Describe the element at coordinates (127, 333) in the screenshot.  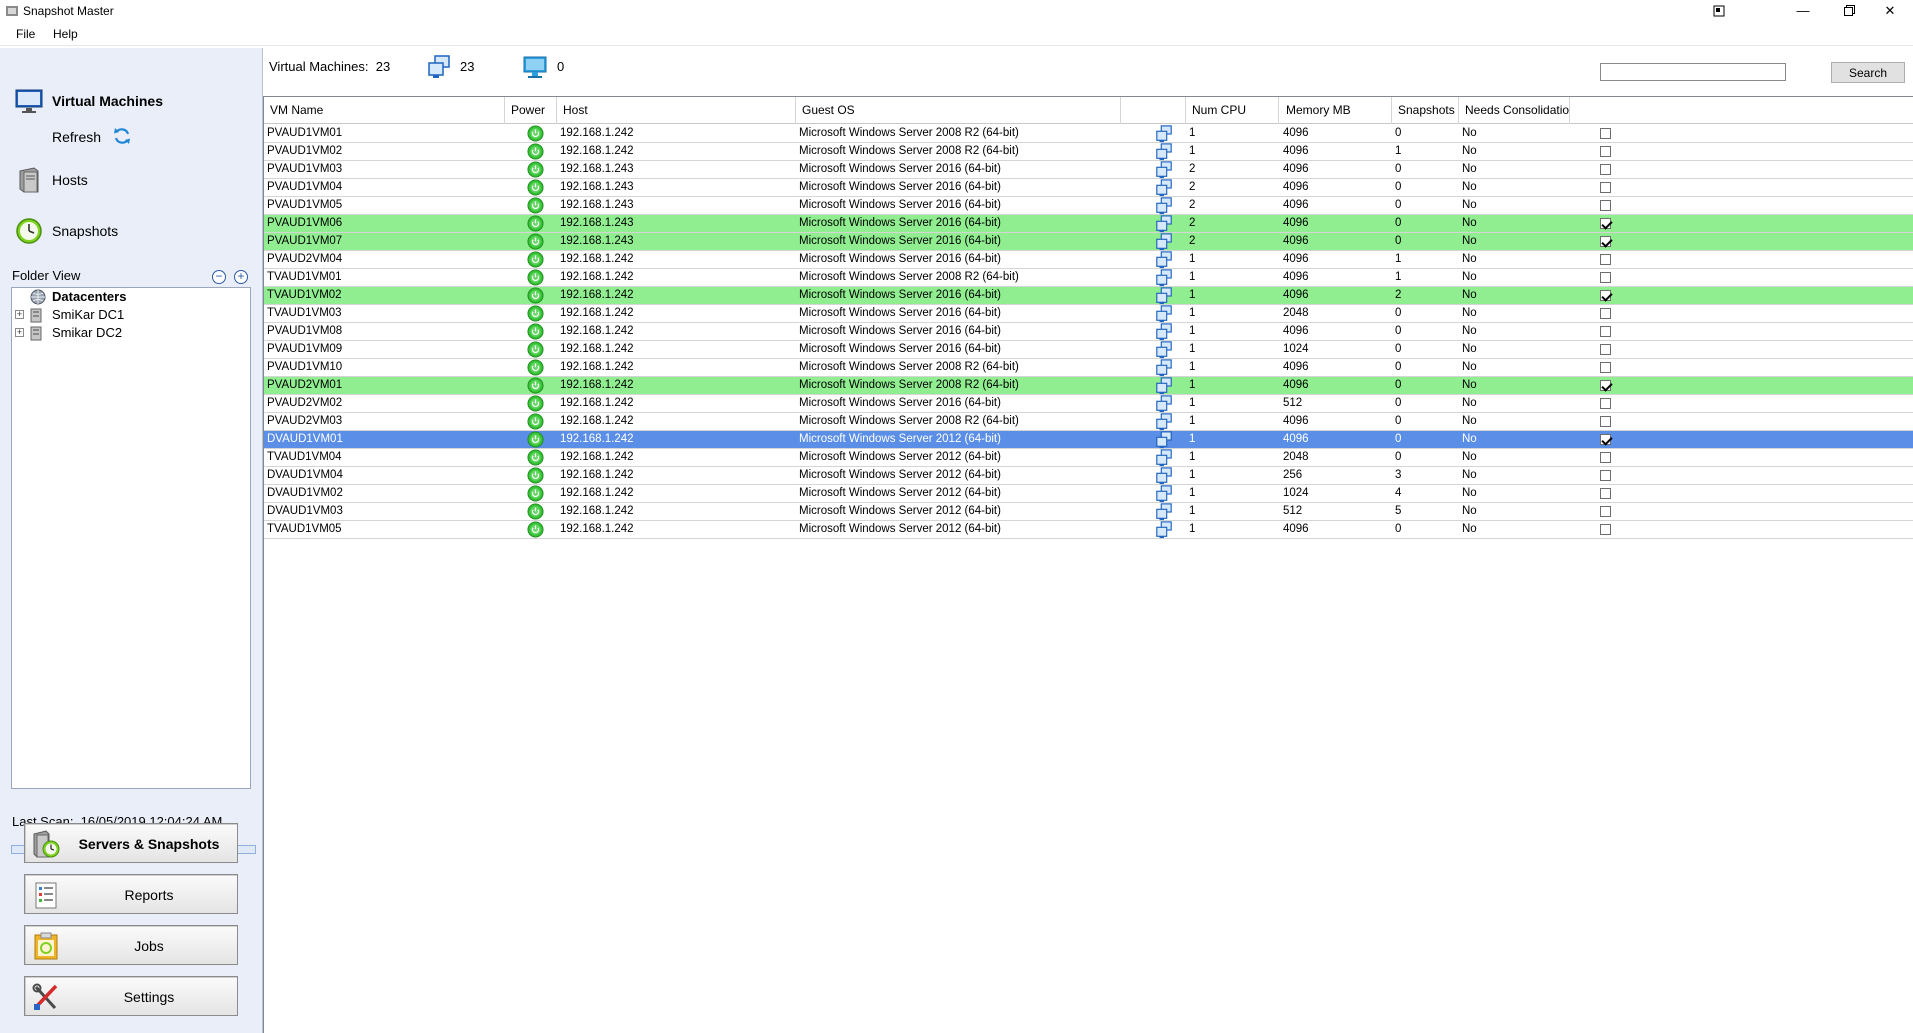
I see `tree-node-smikar-dc2: + Smikar DC2` at that location.